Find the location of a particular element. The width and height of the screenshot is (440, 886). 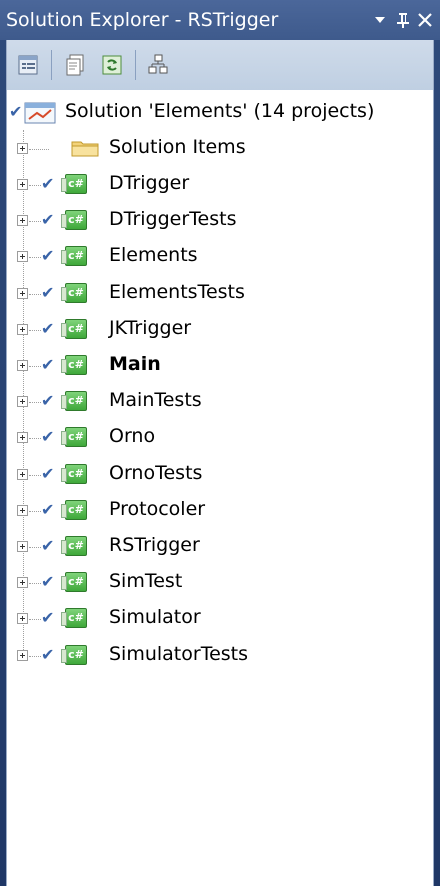

tree-node-project: ✔ c# Elements is located at coordinates (220, 256).